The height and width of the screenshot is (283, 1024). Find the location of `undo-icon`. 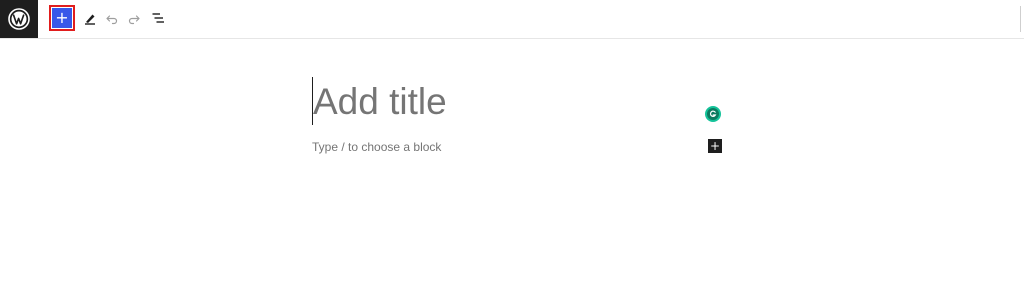

undo-icon is located at coordinates (112, 20).